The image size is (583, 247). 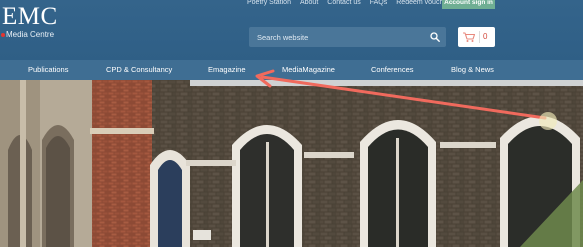 What do you see at coordinates (485, 36) in the screenshot?
I see `cart-count: 0` at bounding box center [485, 36].